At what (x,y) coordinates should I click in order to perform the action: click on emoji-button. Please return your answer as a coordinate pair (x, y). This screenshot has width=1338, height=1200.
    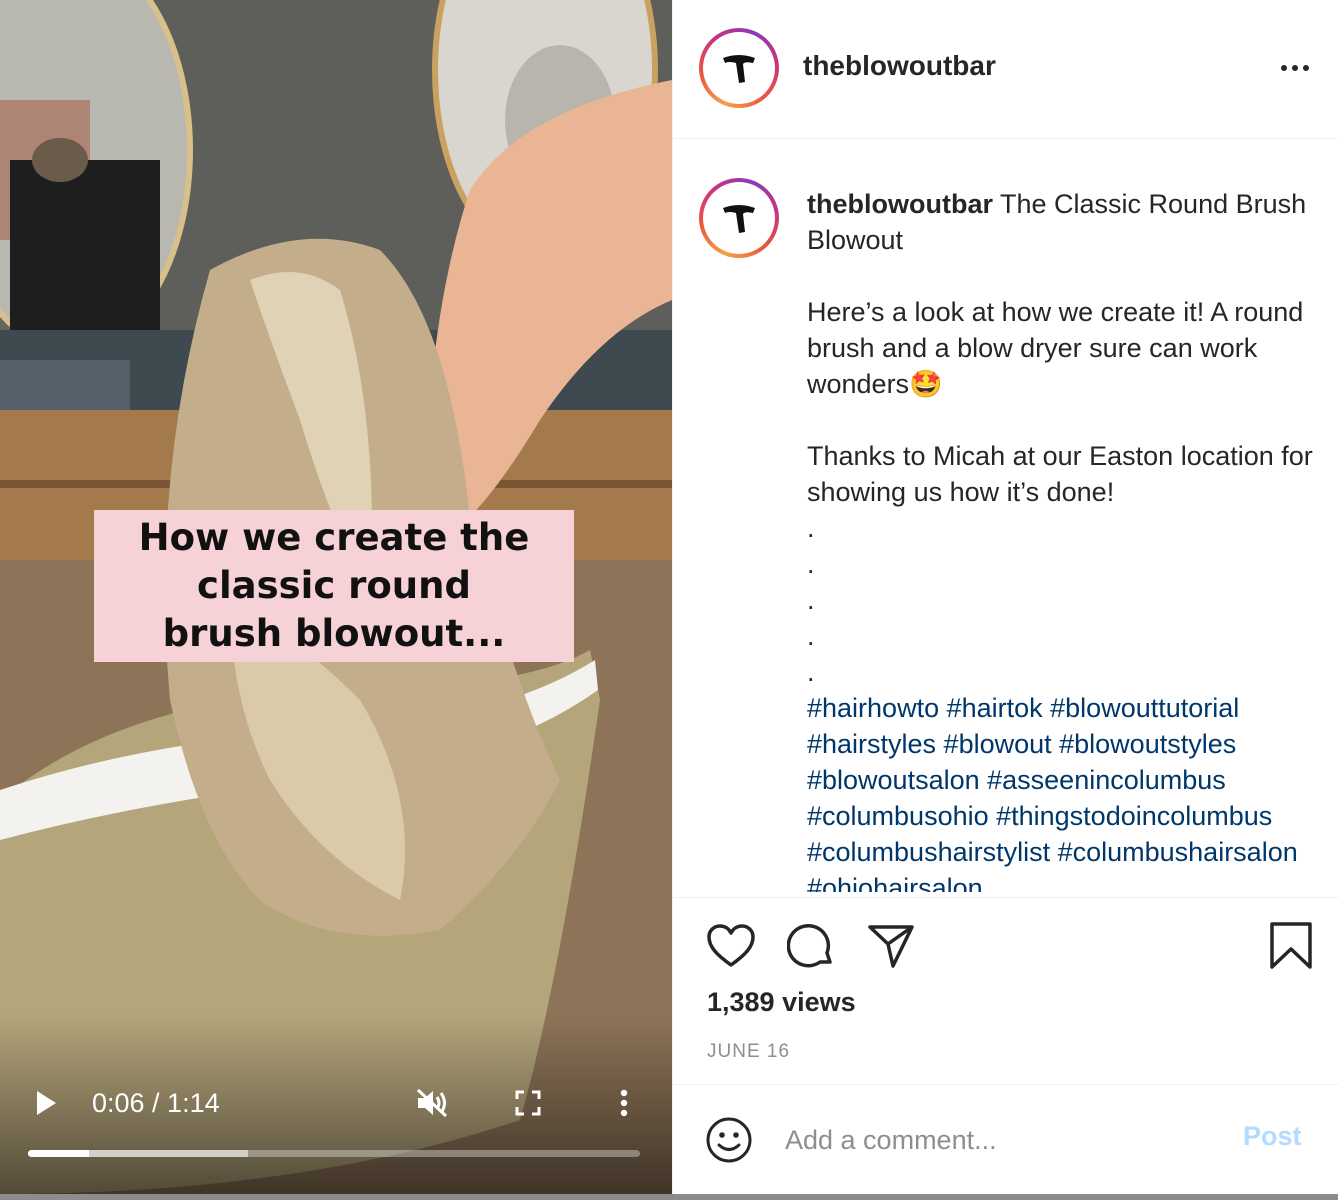
    Looking at the image, I should click on (729, 1140).